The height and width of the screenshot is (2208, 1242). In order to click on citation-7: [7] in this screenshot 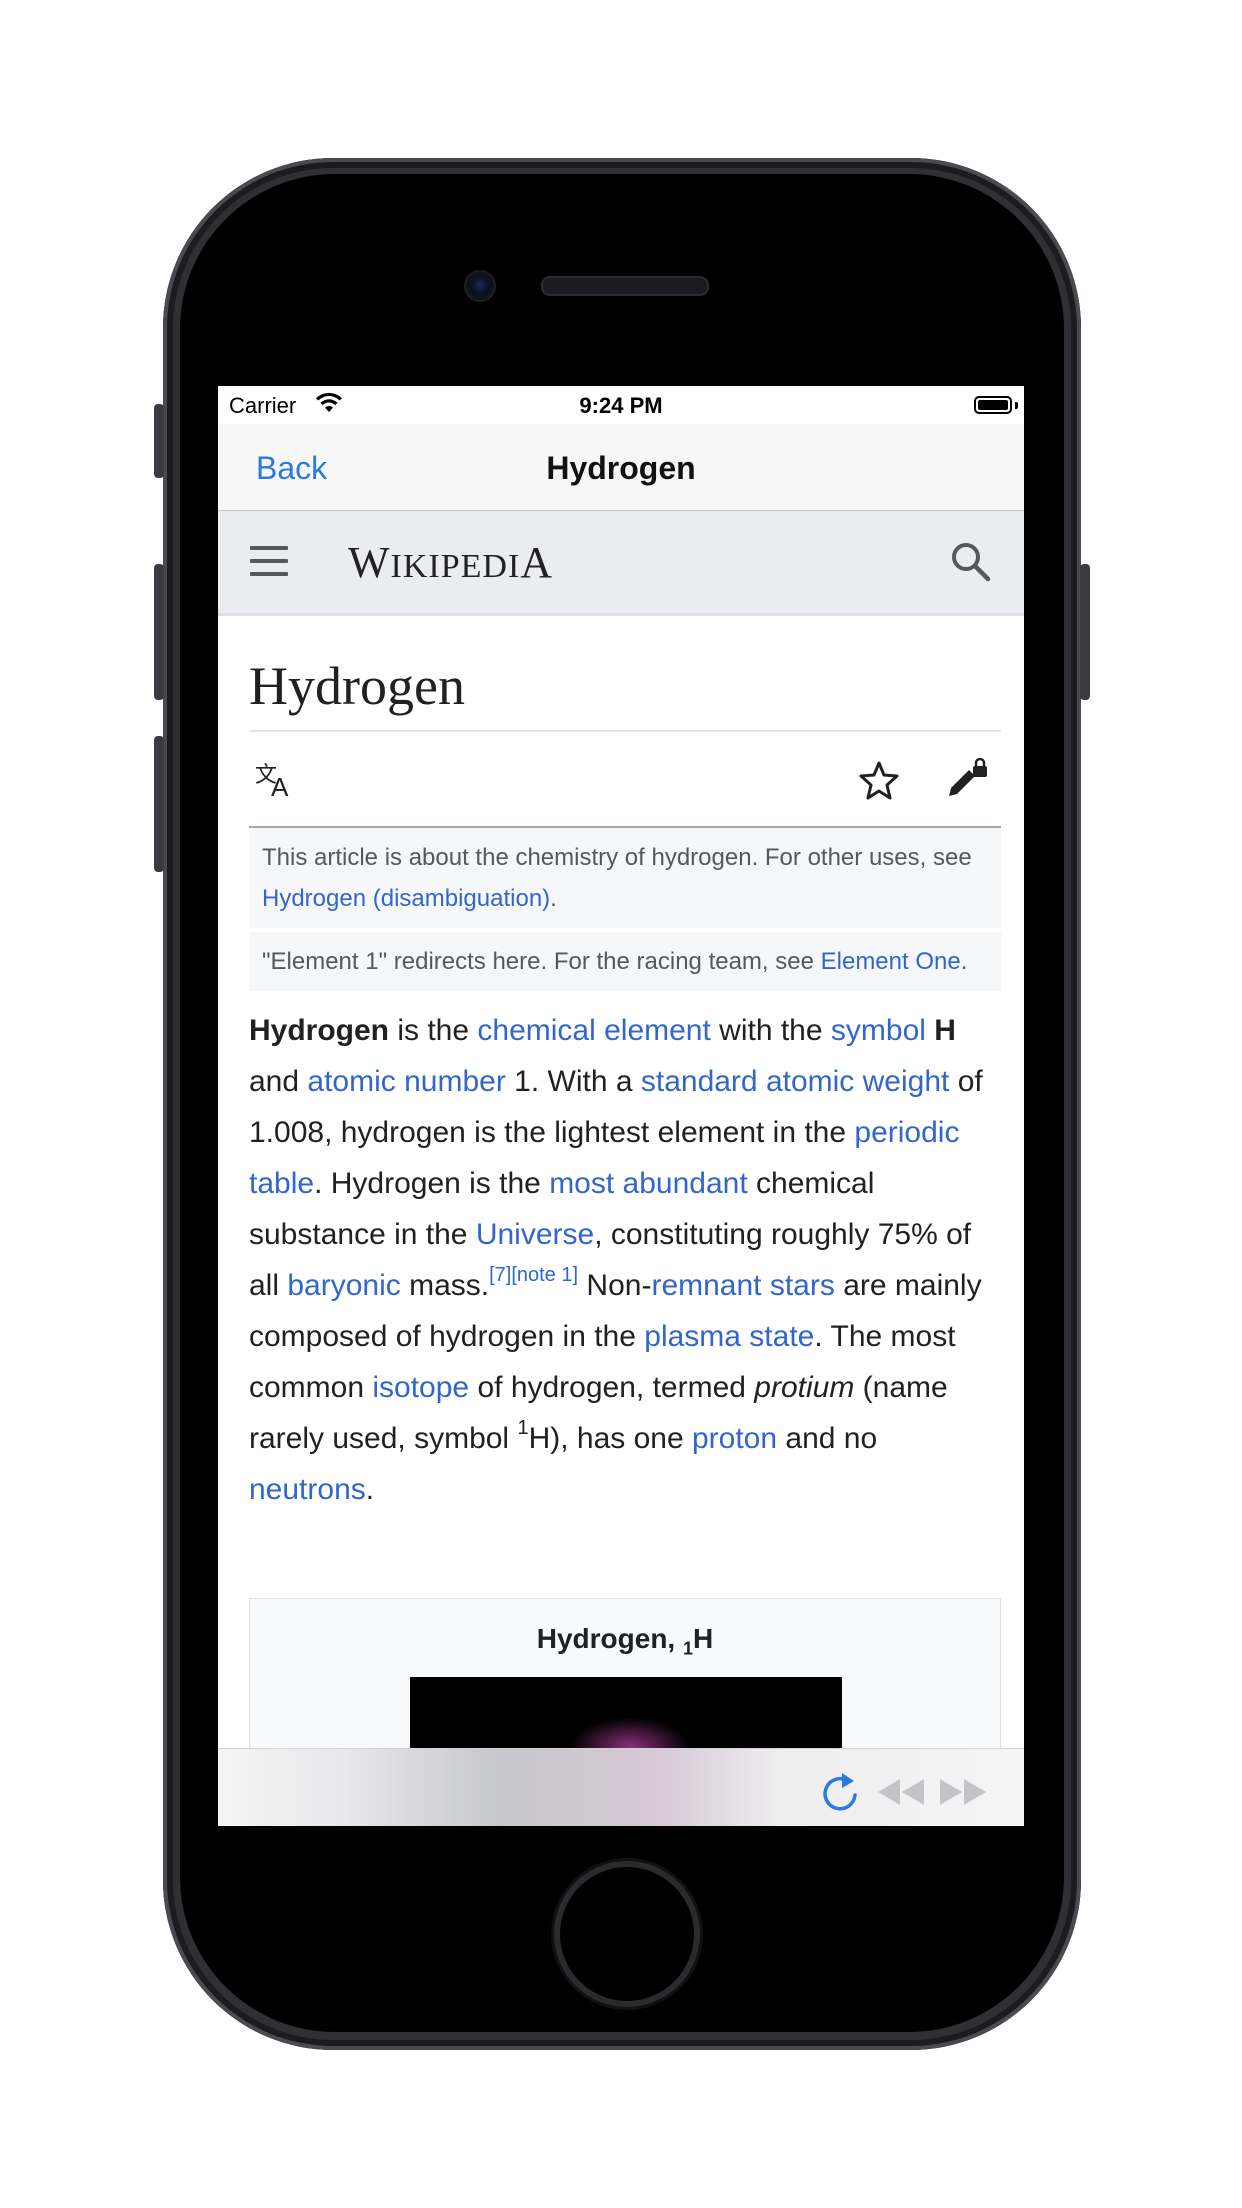, I will do `click(500, 1275)`.